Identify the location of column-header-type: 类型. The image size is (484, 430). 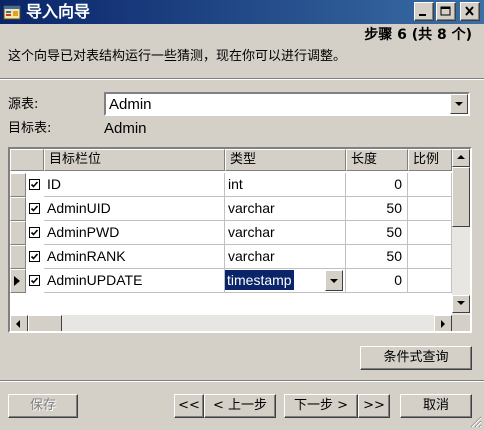
(285, 160).